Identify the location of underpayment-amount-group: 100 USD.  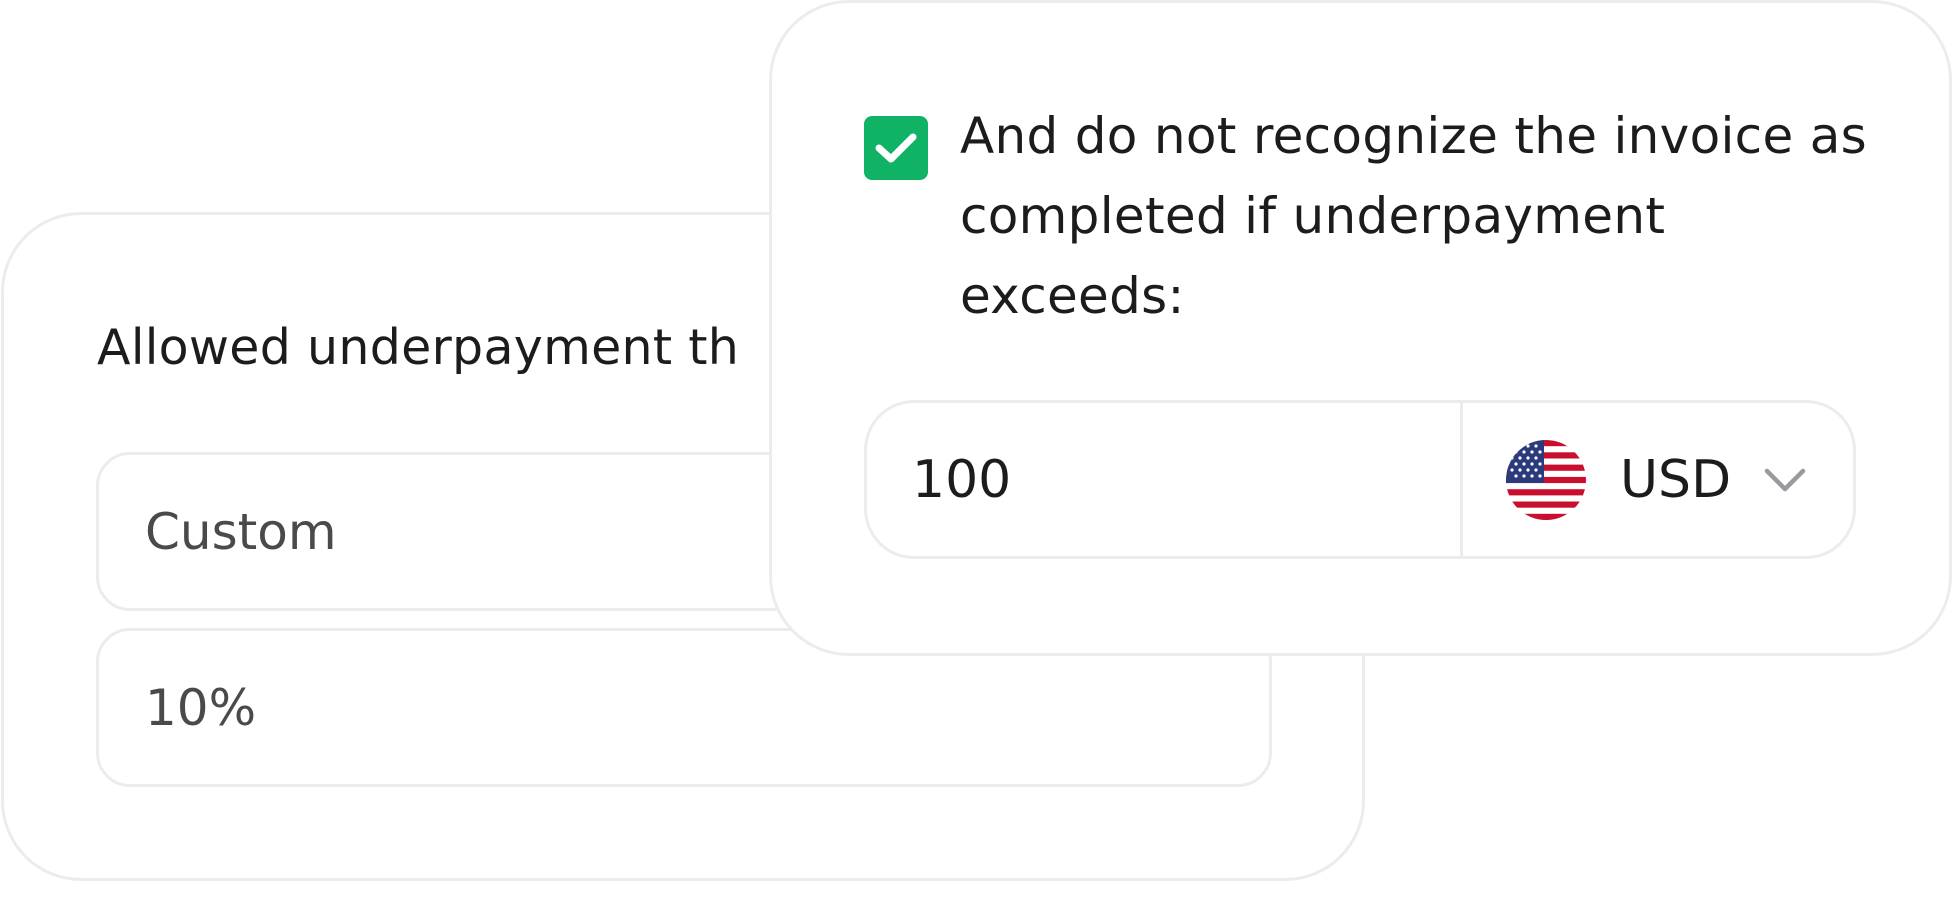
(1360, 479).